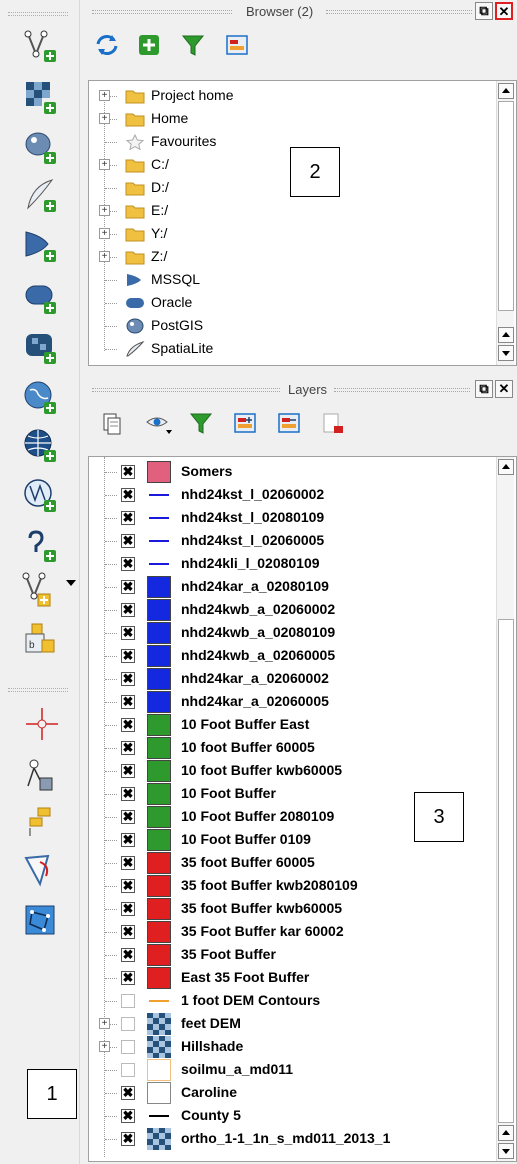 This screenshot has width=517, height=1164. Describe the element at coordinates (302, 679) in the screenshot. I see `layer-row: ✖ nhd24kar_a_02060002` at that location.